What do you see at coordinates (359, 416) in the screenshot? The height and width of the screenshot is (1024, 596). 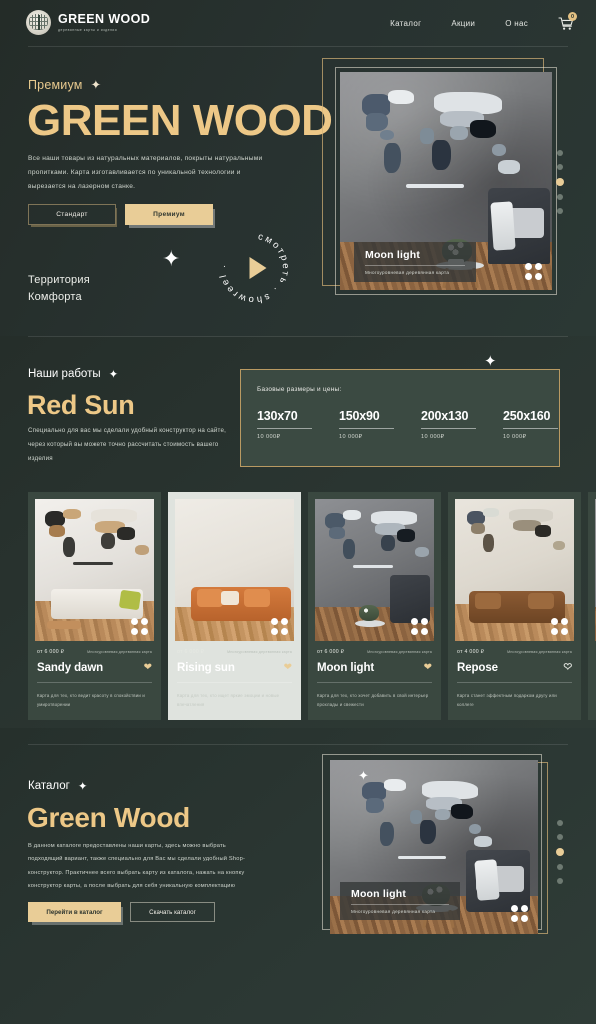 I see `price-size: 150x90` at bounding box center [359, 416].